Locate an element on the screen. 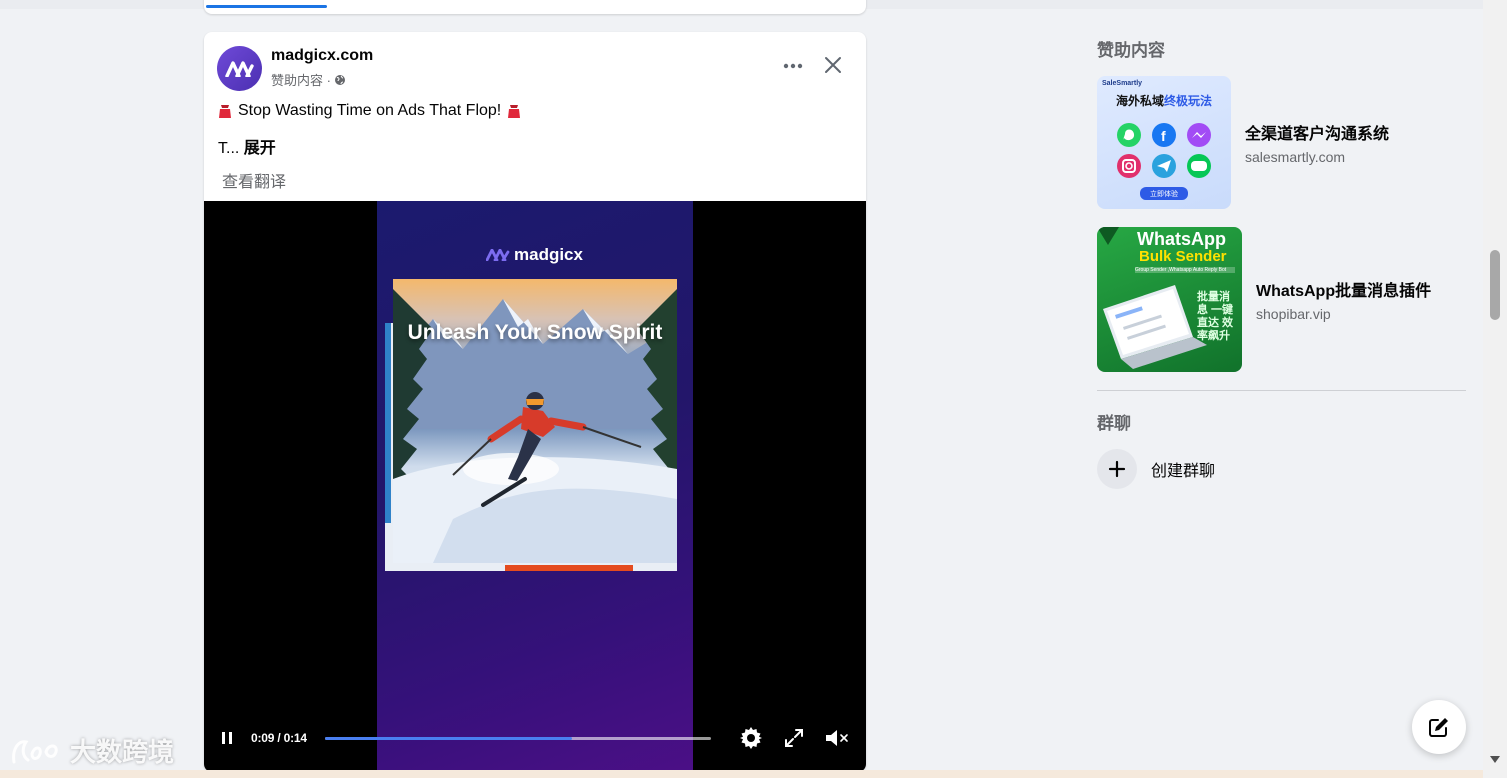  pause-button is located at coordinates (227, 738).